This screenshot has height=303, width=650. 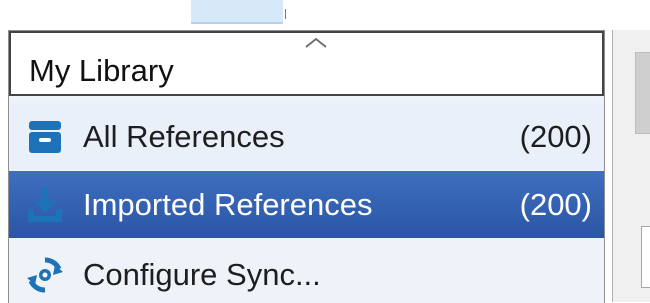 I want to click on library-item-label: All References, so click(x=184, y=136).